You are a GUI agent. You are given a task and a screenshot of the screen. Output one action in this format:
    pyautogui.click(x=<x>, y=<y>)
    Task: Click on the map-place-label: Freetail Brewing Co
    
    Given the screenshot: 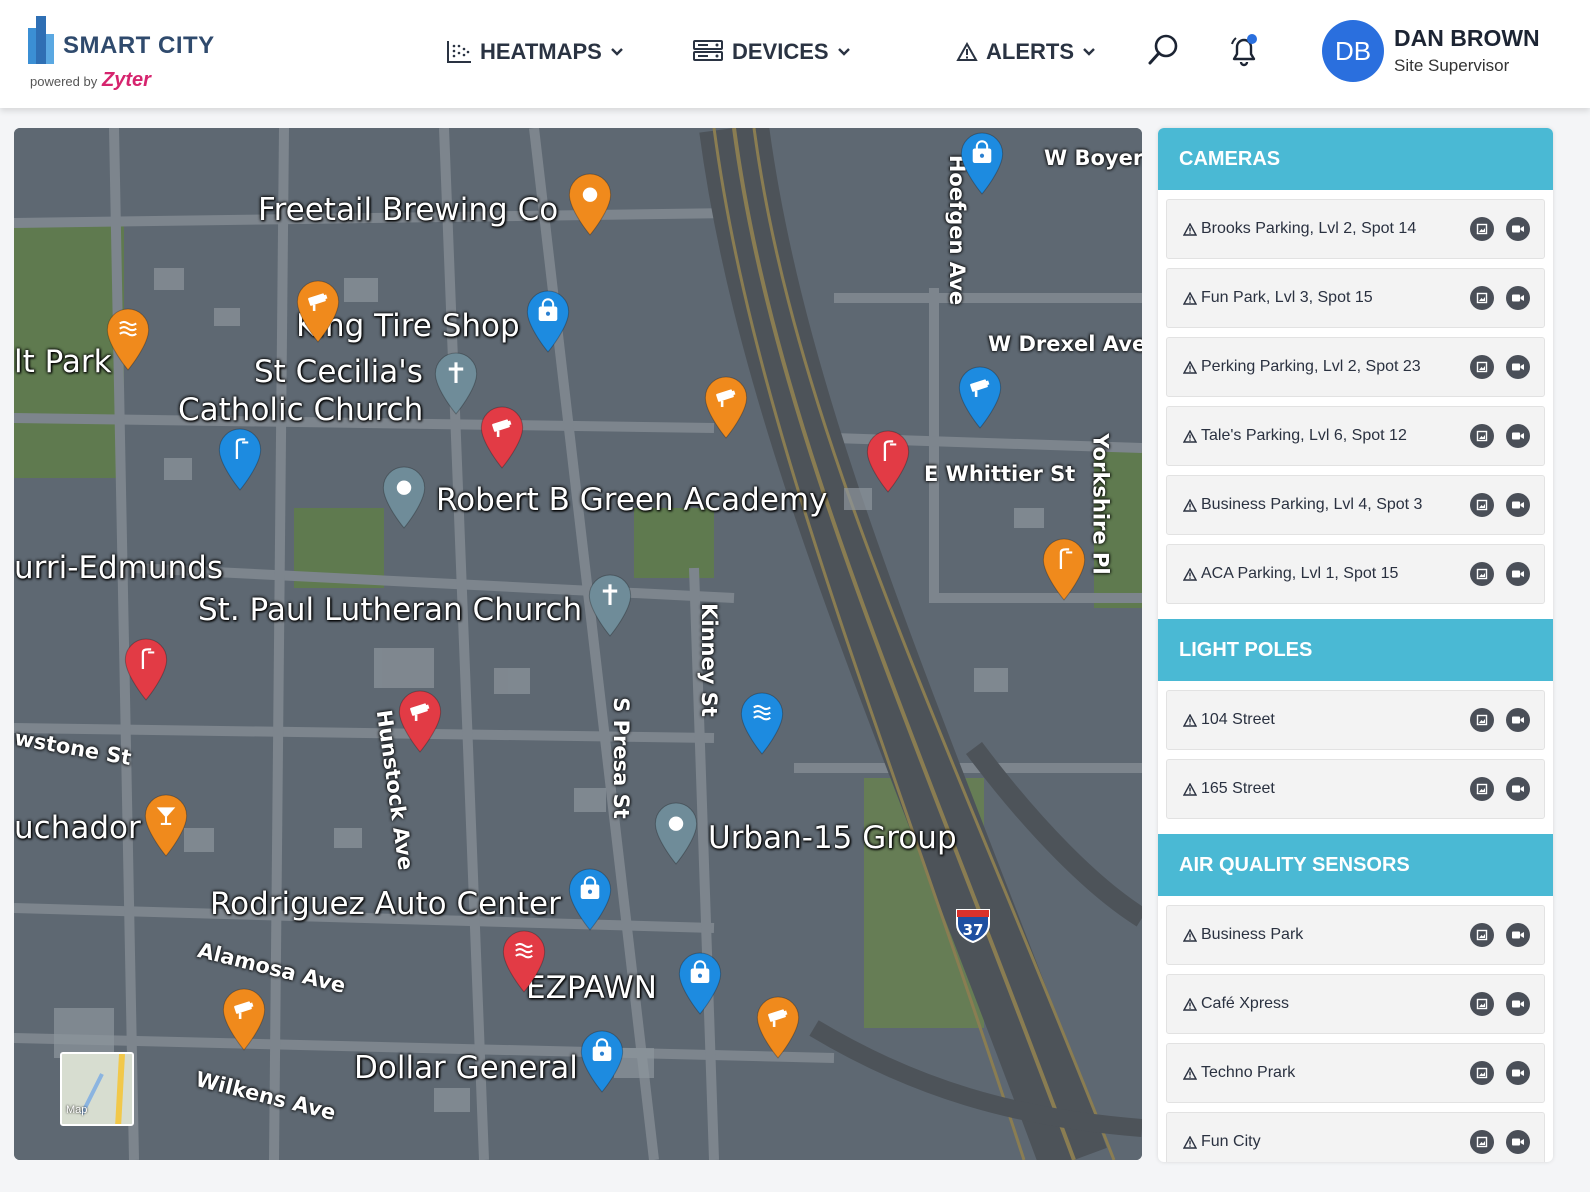 What is the action you would take?
    pyautogui.click(x=408, y=210)
    